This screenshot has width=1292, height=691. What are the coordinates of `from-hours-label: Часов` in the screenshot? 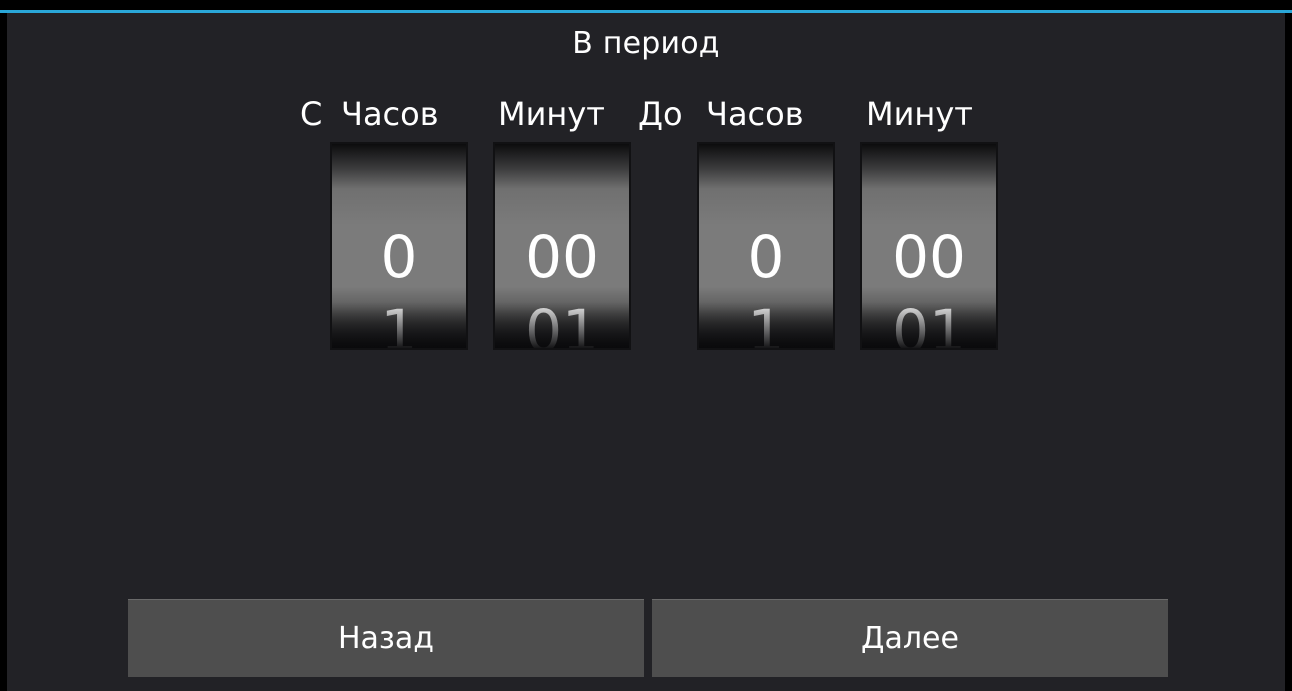 It's located at (390, 114).